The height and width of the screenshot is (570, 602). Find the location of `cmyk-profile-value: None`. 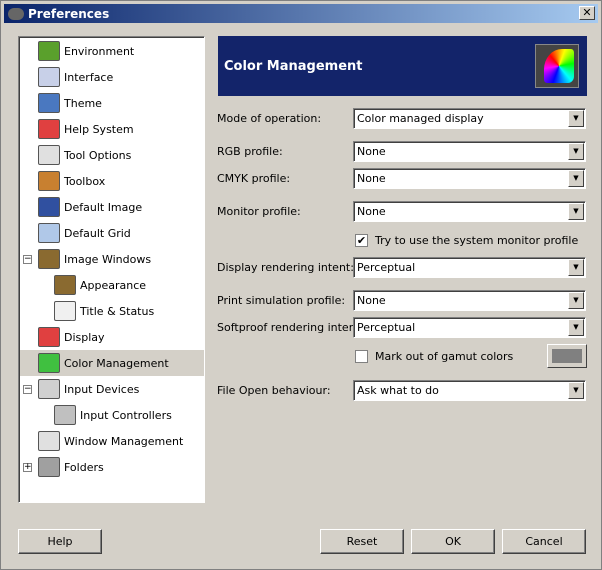

cmyk-profile-value: None is located at coordinates (371, 178).